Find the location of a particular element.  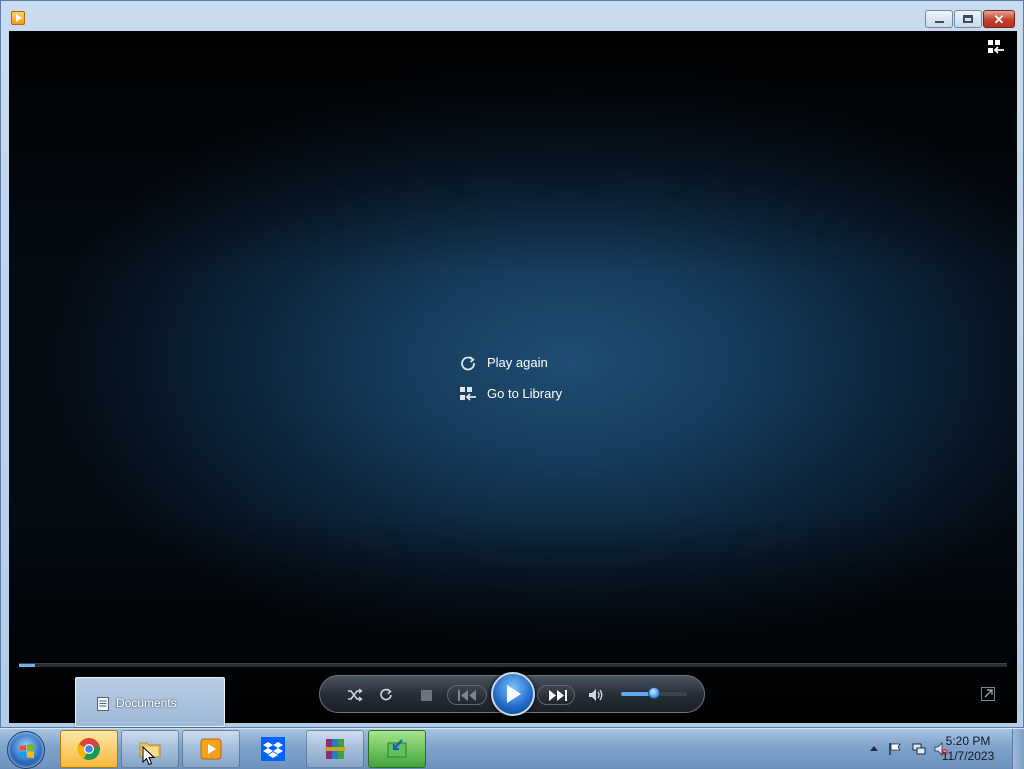

close-button: ✕ is located at coordinates (999, 19).